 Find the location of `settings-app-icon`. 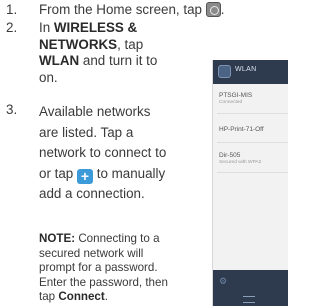

settings-app-icon is located at coordinates (224, 71).